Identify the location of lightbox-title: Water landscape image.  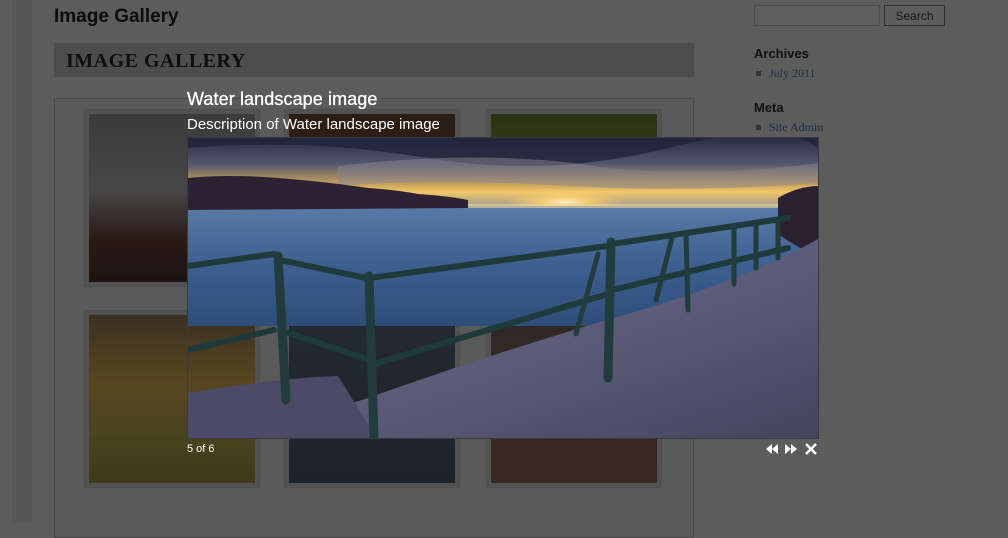
(282, 99).